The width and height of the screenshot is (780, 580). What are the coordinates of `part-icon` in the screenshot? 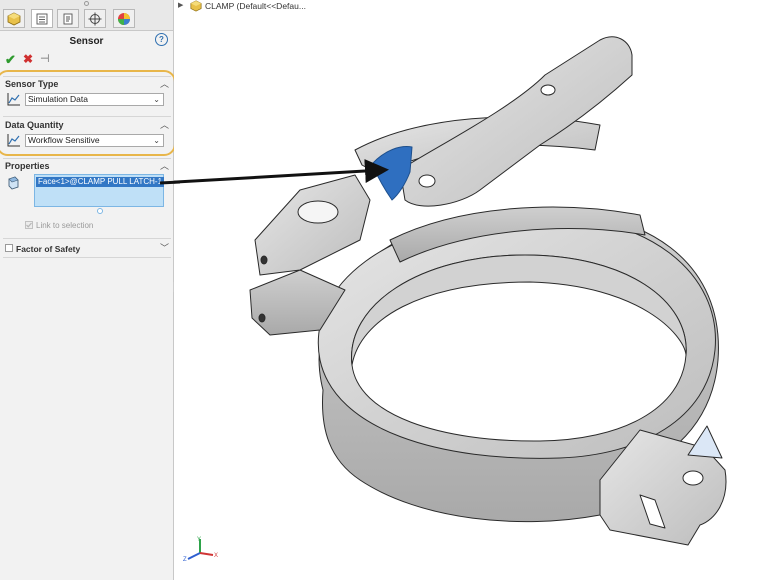 It's located at (14, 19).